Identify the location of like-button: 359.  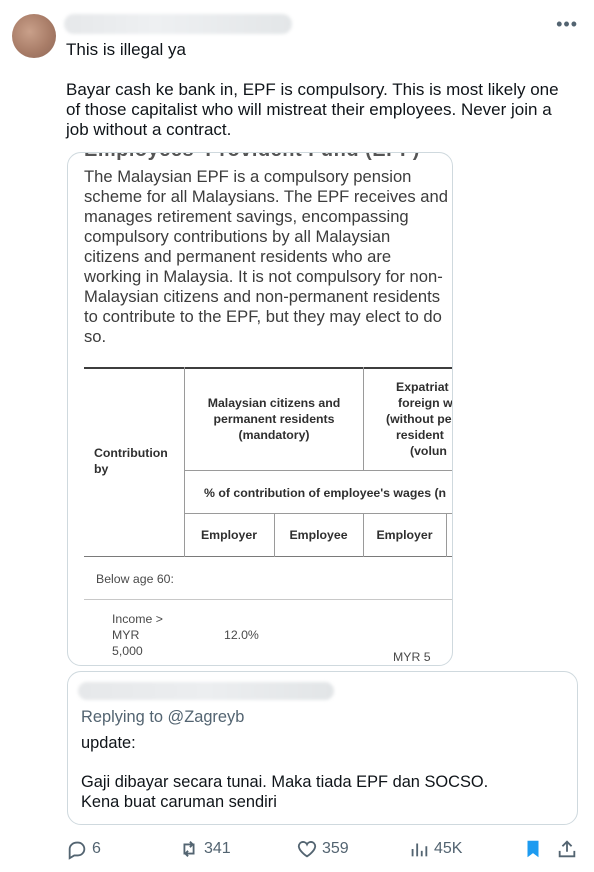
(322, 849).